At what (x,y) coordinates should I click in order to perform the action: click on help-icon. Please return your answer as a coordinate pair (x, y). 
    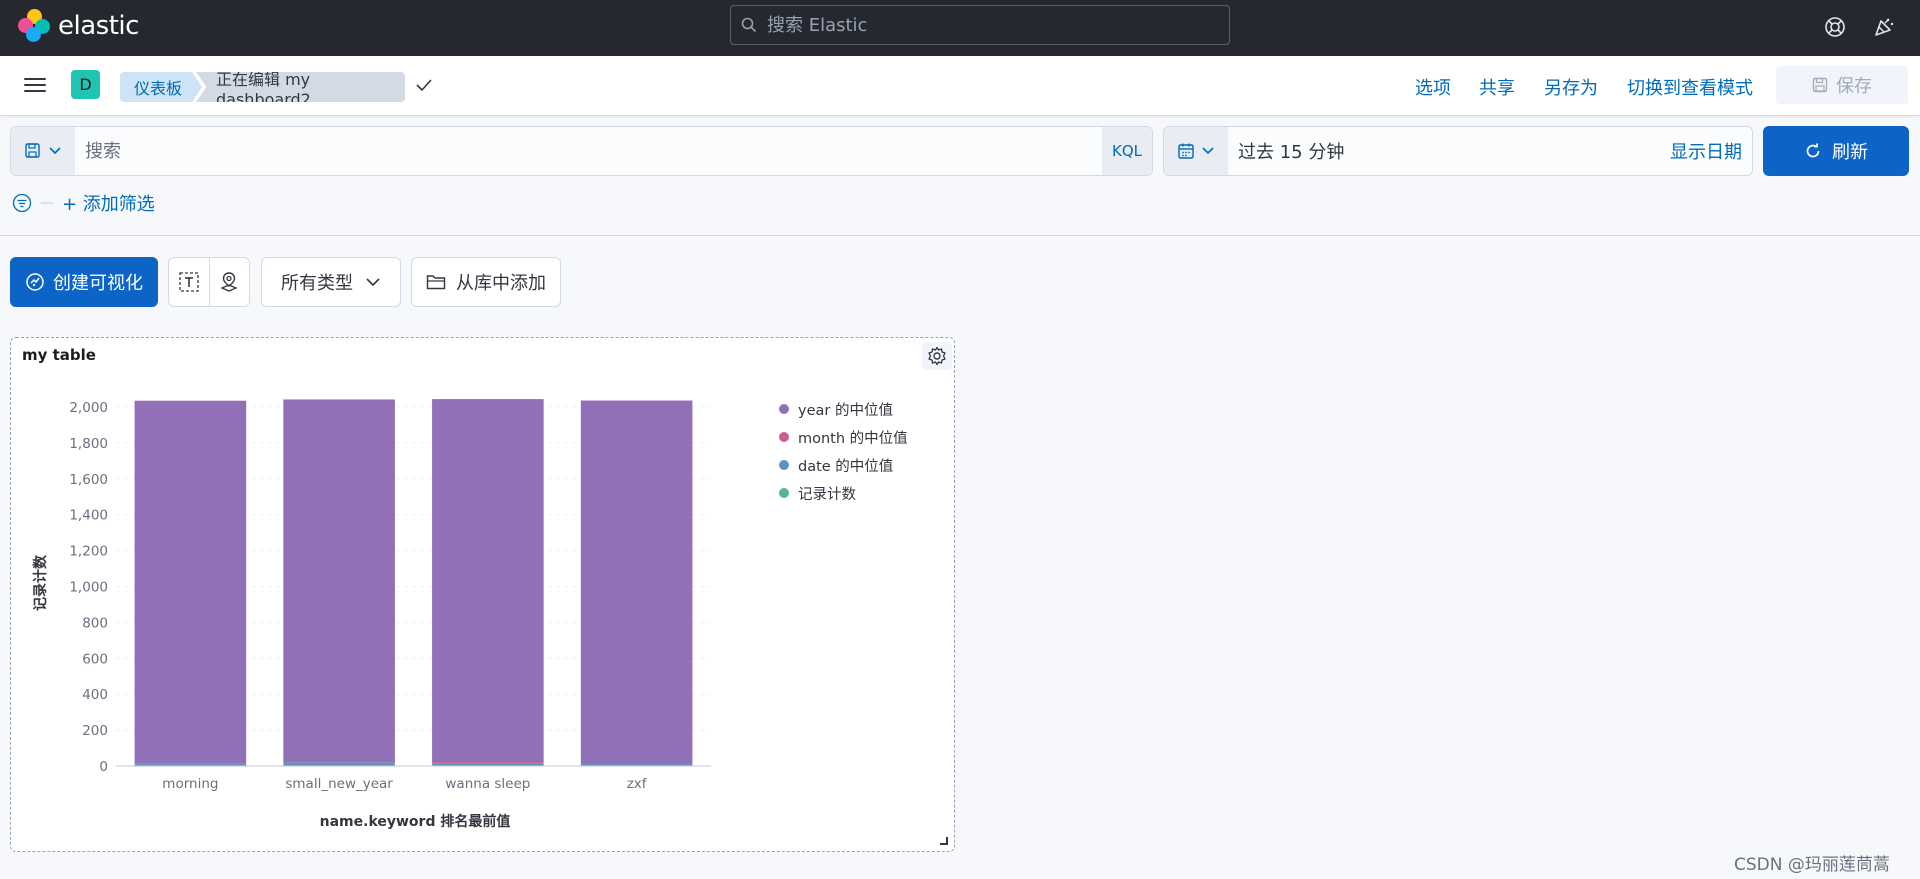
    Looking at the image, I should click on (1835, 27).